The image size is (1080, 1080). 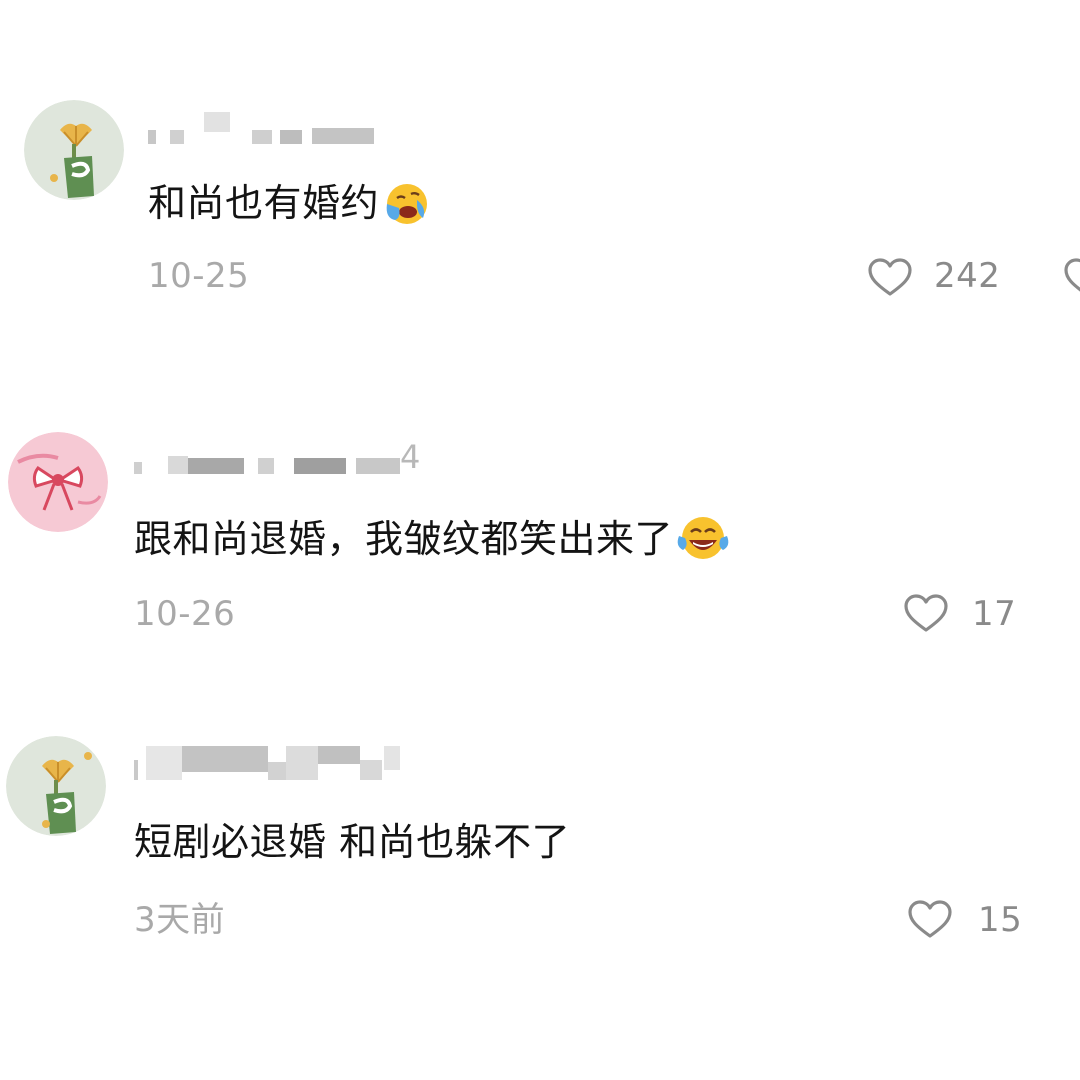 What do you see at coordinates (1071, 277) in the screenshot?
I see `heart-icon-partial` at bounding box center [1071, 277].